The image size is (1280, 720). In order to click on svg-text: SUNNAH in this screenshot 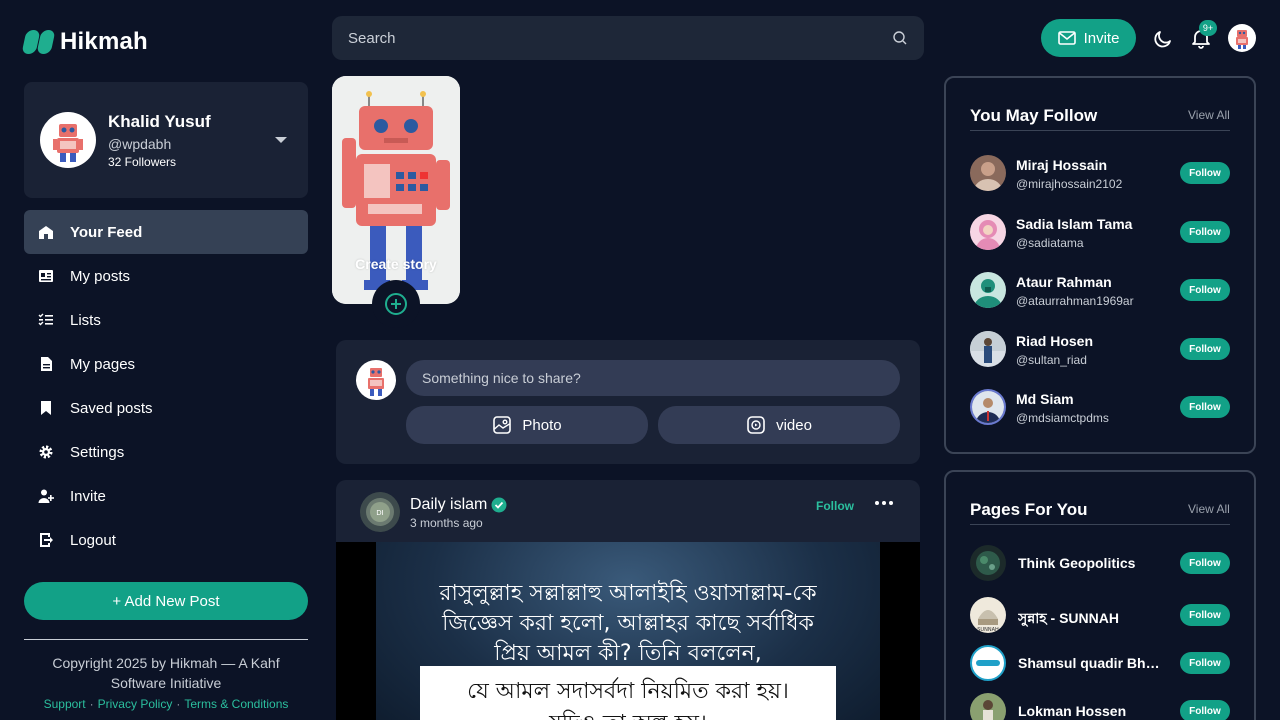, I will do `click(988, 630)`.